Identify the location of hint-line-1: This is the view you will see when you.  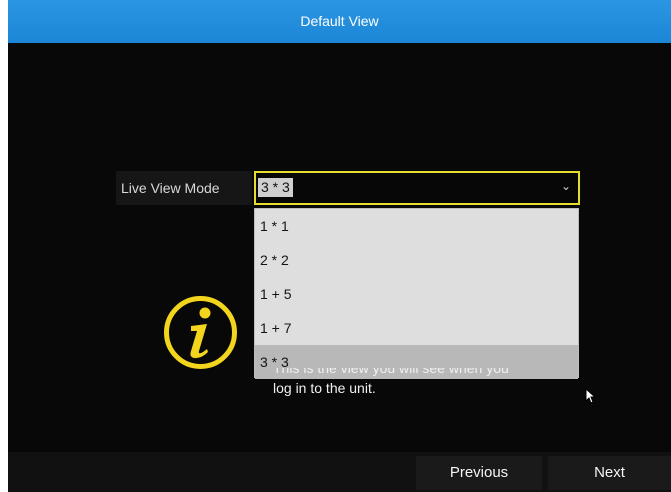
(391, 372).